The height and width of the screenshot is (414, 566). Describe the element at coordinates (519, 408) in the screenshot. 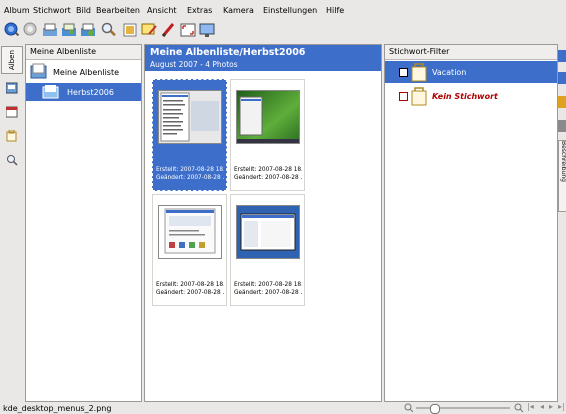

I see `zoom-in-icon` at that location.